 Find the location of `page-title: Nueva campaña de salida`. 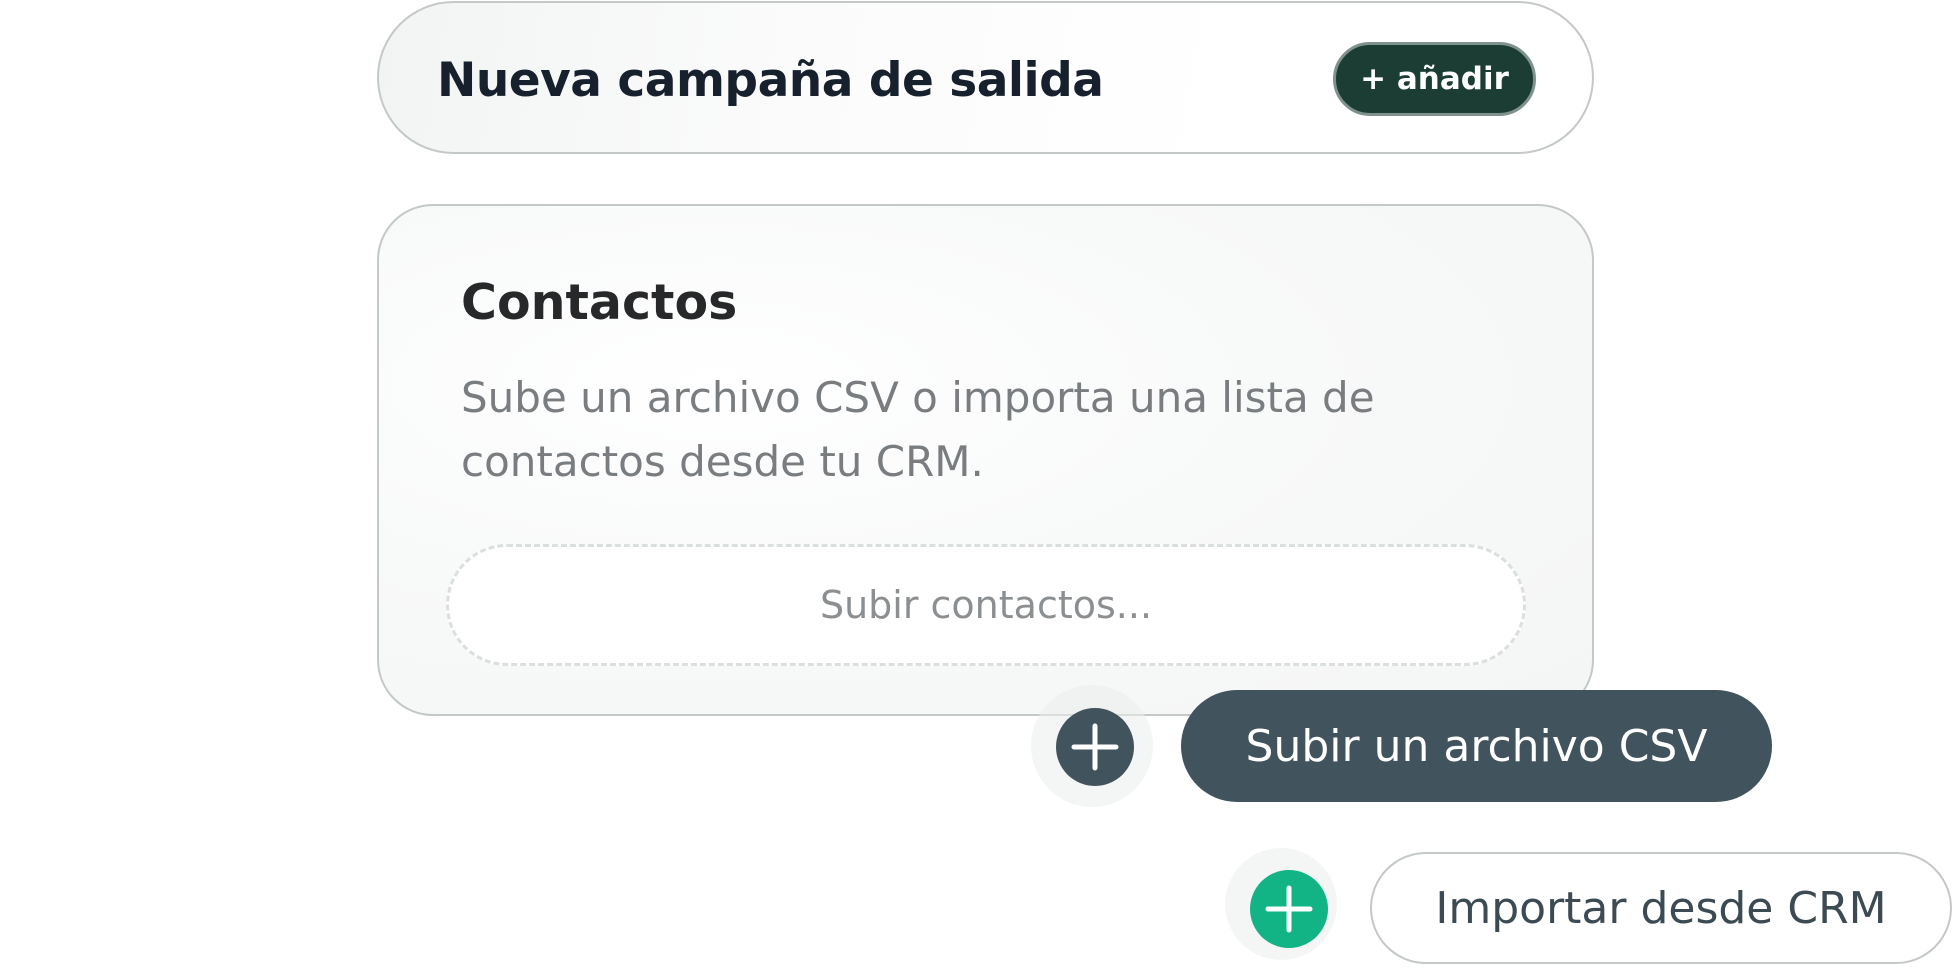

page-title: Nueva campaña de salida is located at coordinates (770, 80).